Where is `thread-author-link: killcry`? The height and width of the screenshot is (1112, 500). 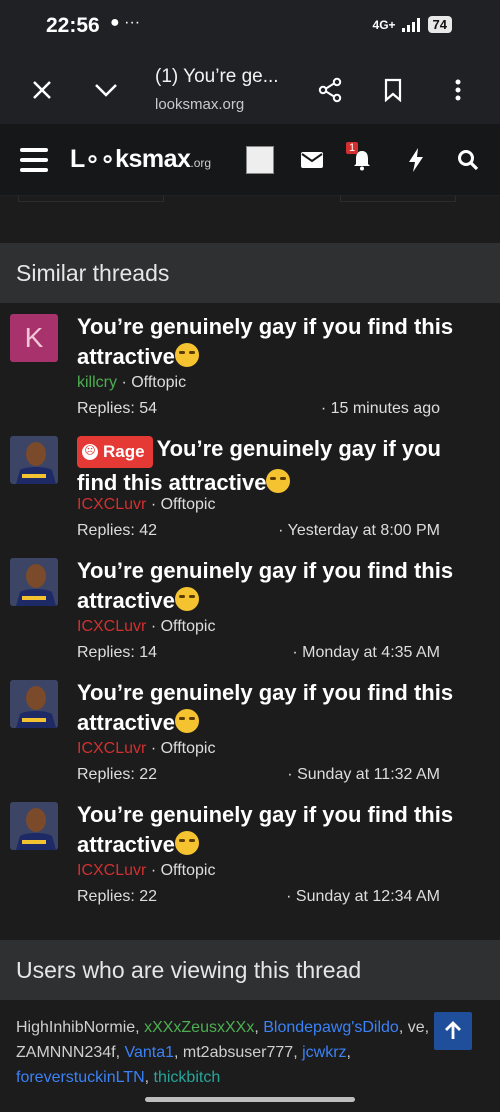
thread-author-link: killcry is located at coordinates (97, 382).